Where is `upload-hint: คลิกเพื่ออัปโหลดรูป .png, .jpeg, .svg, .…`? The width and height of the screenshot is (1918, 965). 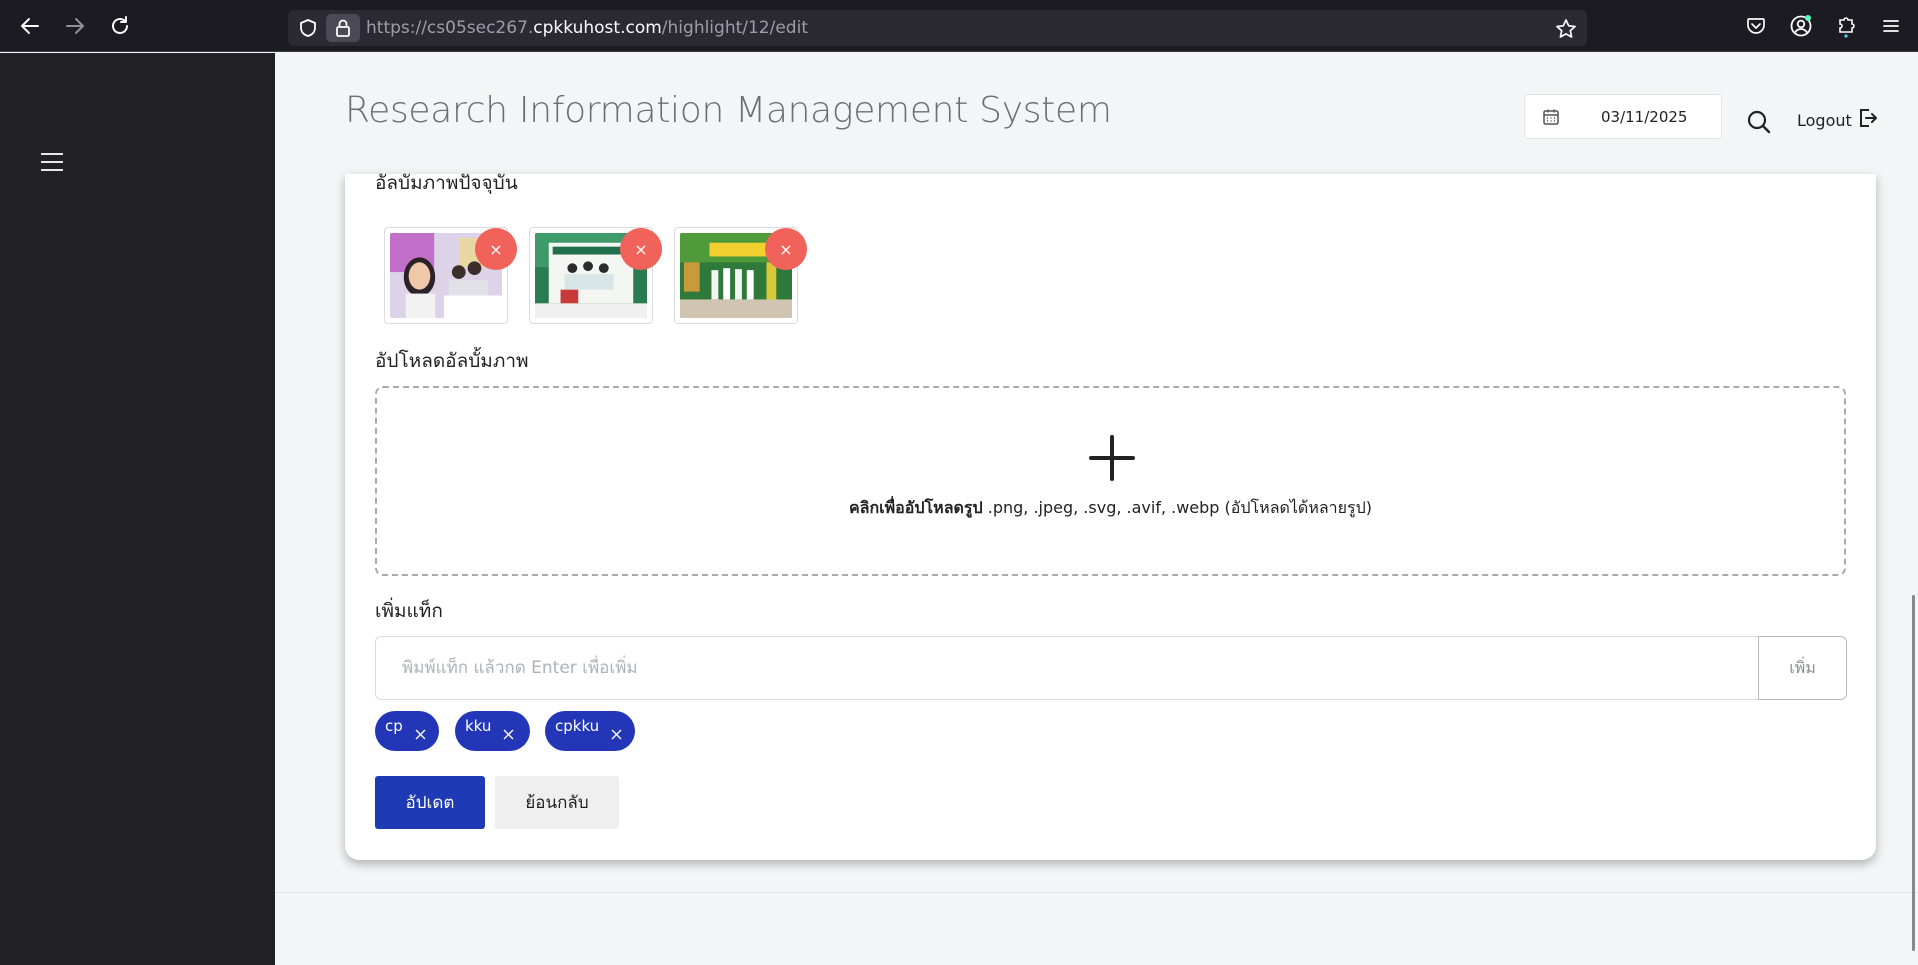 upload-hint: คลิกเพื่ออัปโหลดรูป .png, .jpeg, .svg, .… is located at coordinates (1110, 508).